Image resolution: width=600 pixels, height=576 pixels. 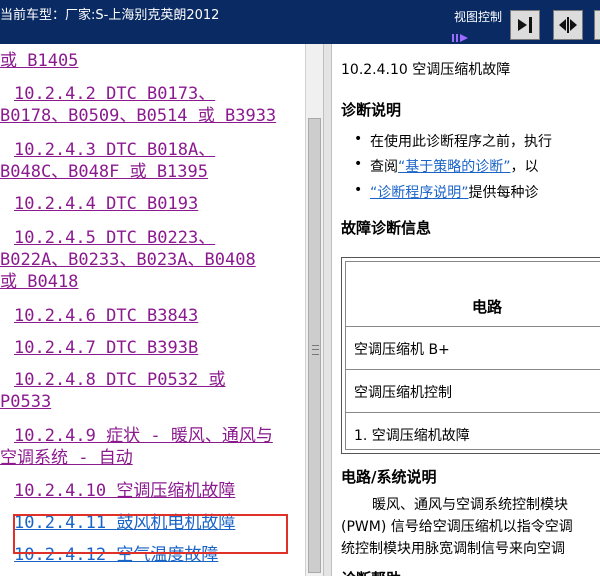 I want to click on toc-item-text: 10.2.4.5 DTC B0223、, so click(x=115, y=238).